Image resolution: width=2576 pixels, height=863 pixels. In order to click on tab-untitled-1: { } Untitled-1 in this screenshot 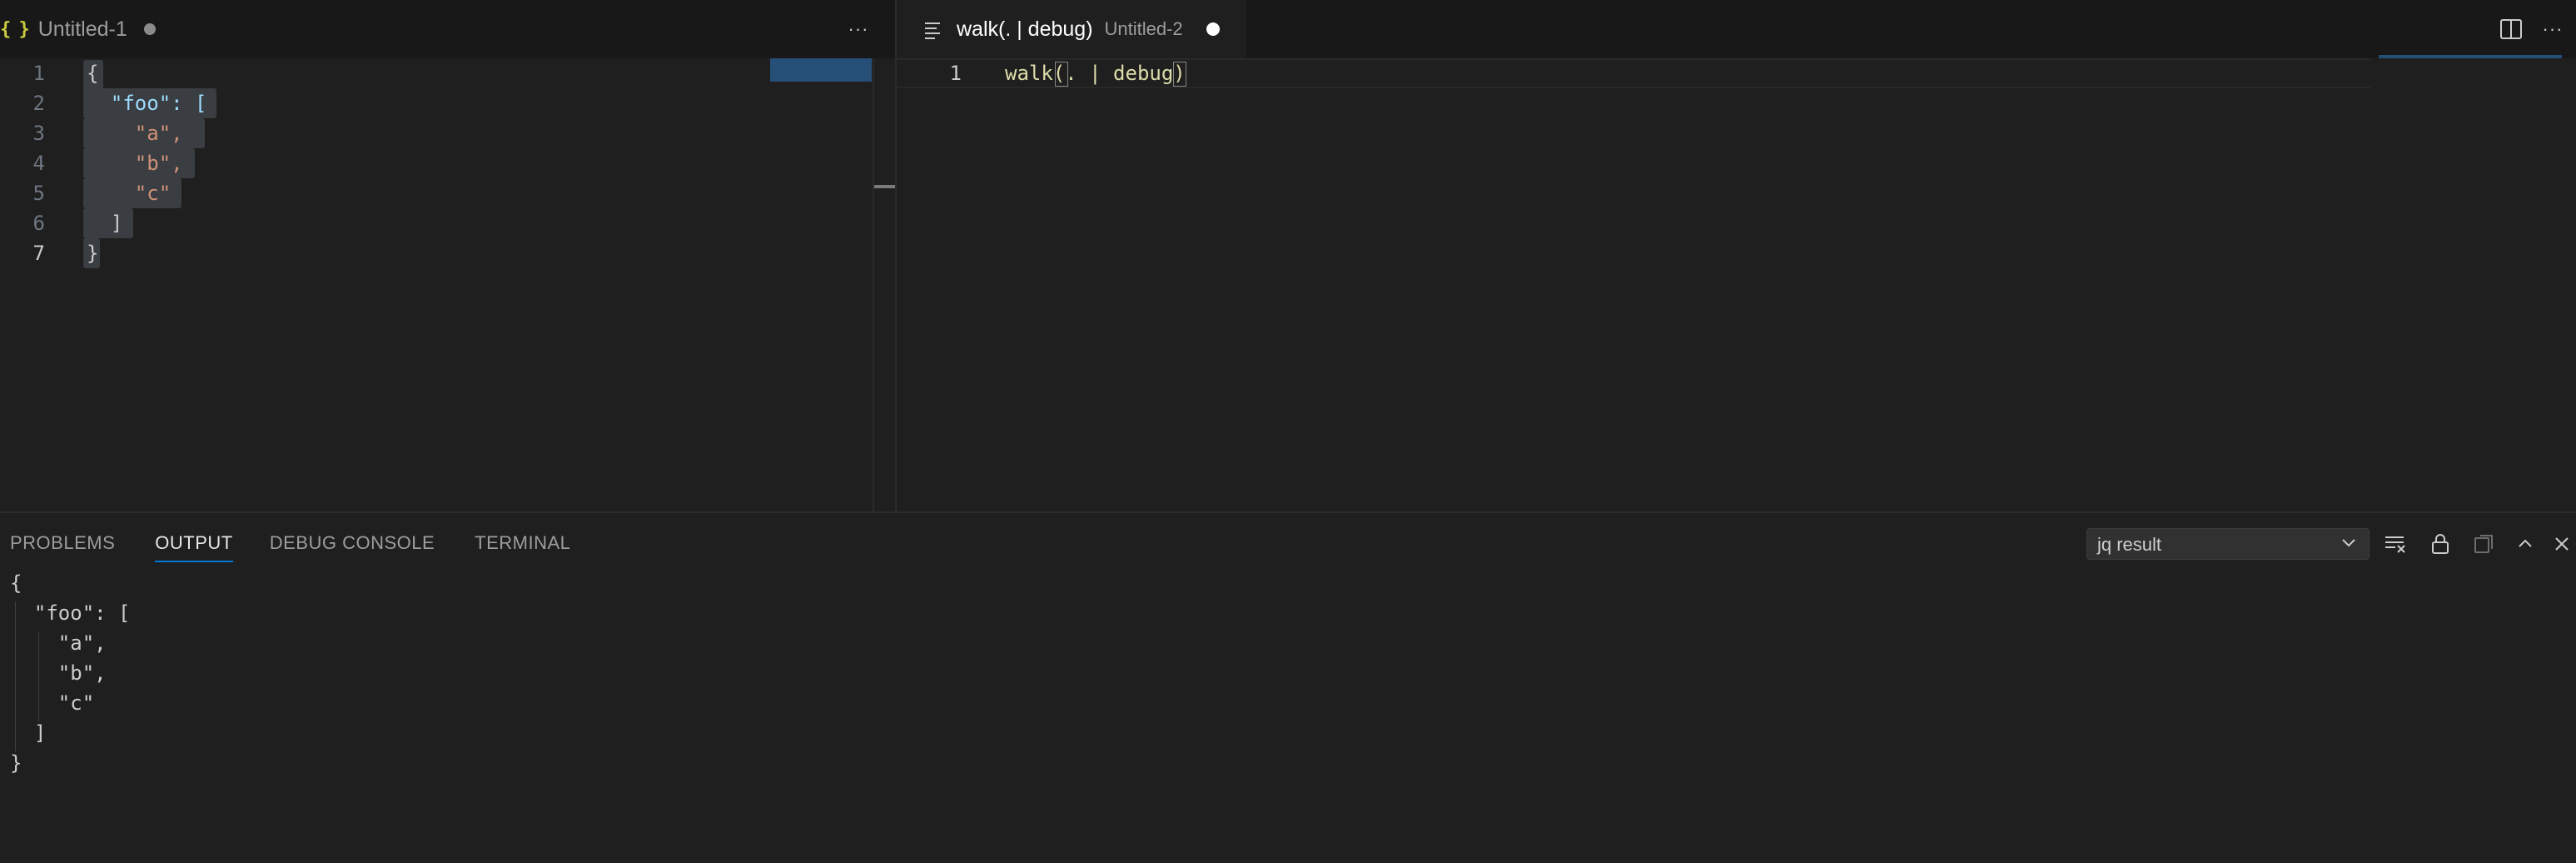, I will do `click(86, 29)`.